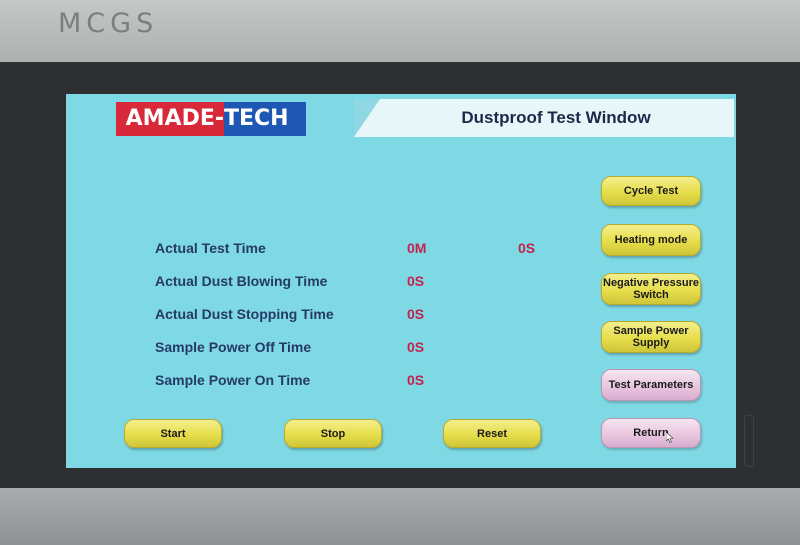  I want to click on label-actual-test-time: Actual Test Time, so click(210, 248).